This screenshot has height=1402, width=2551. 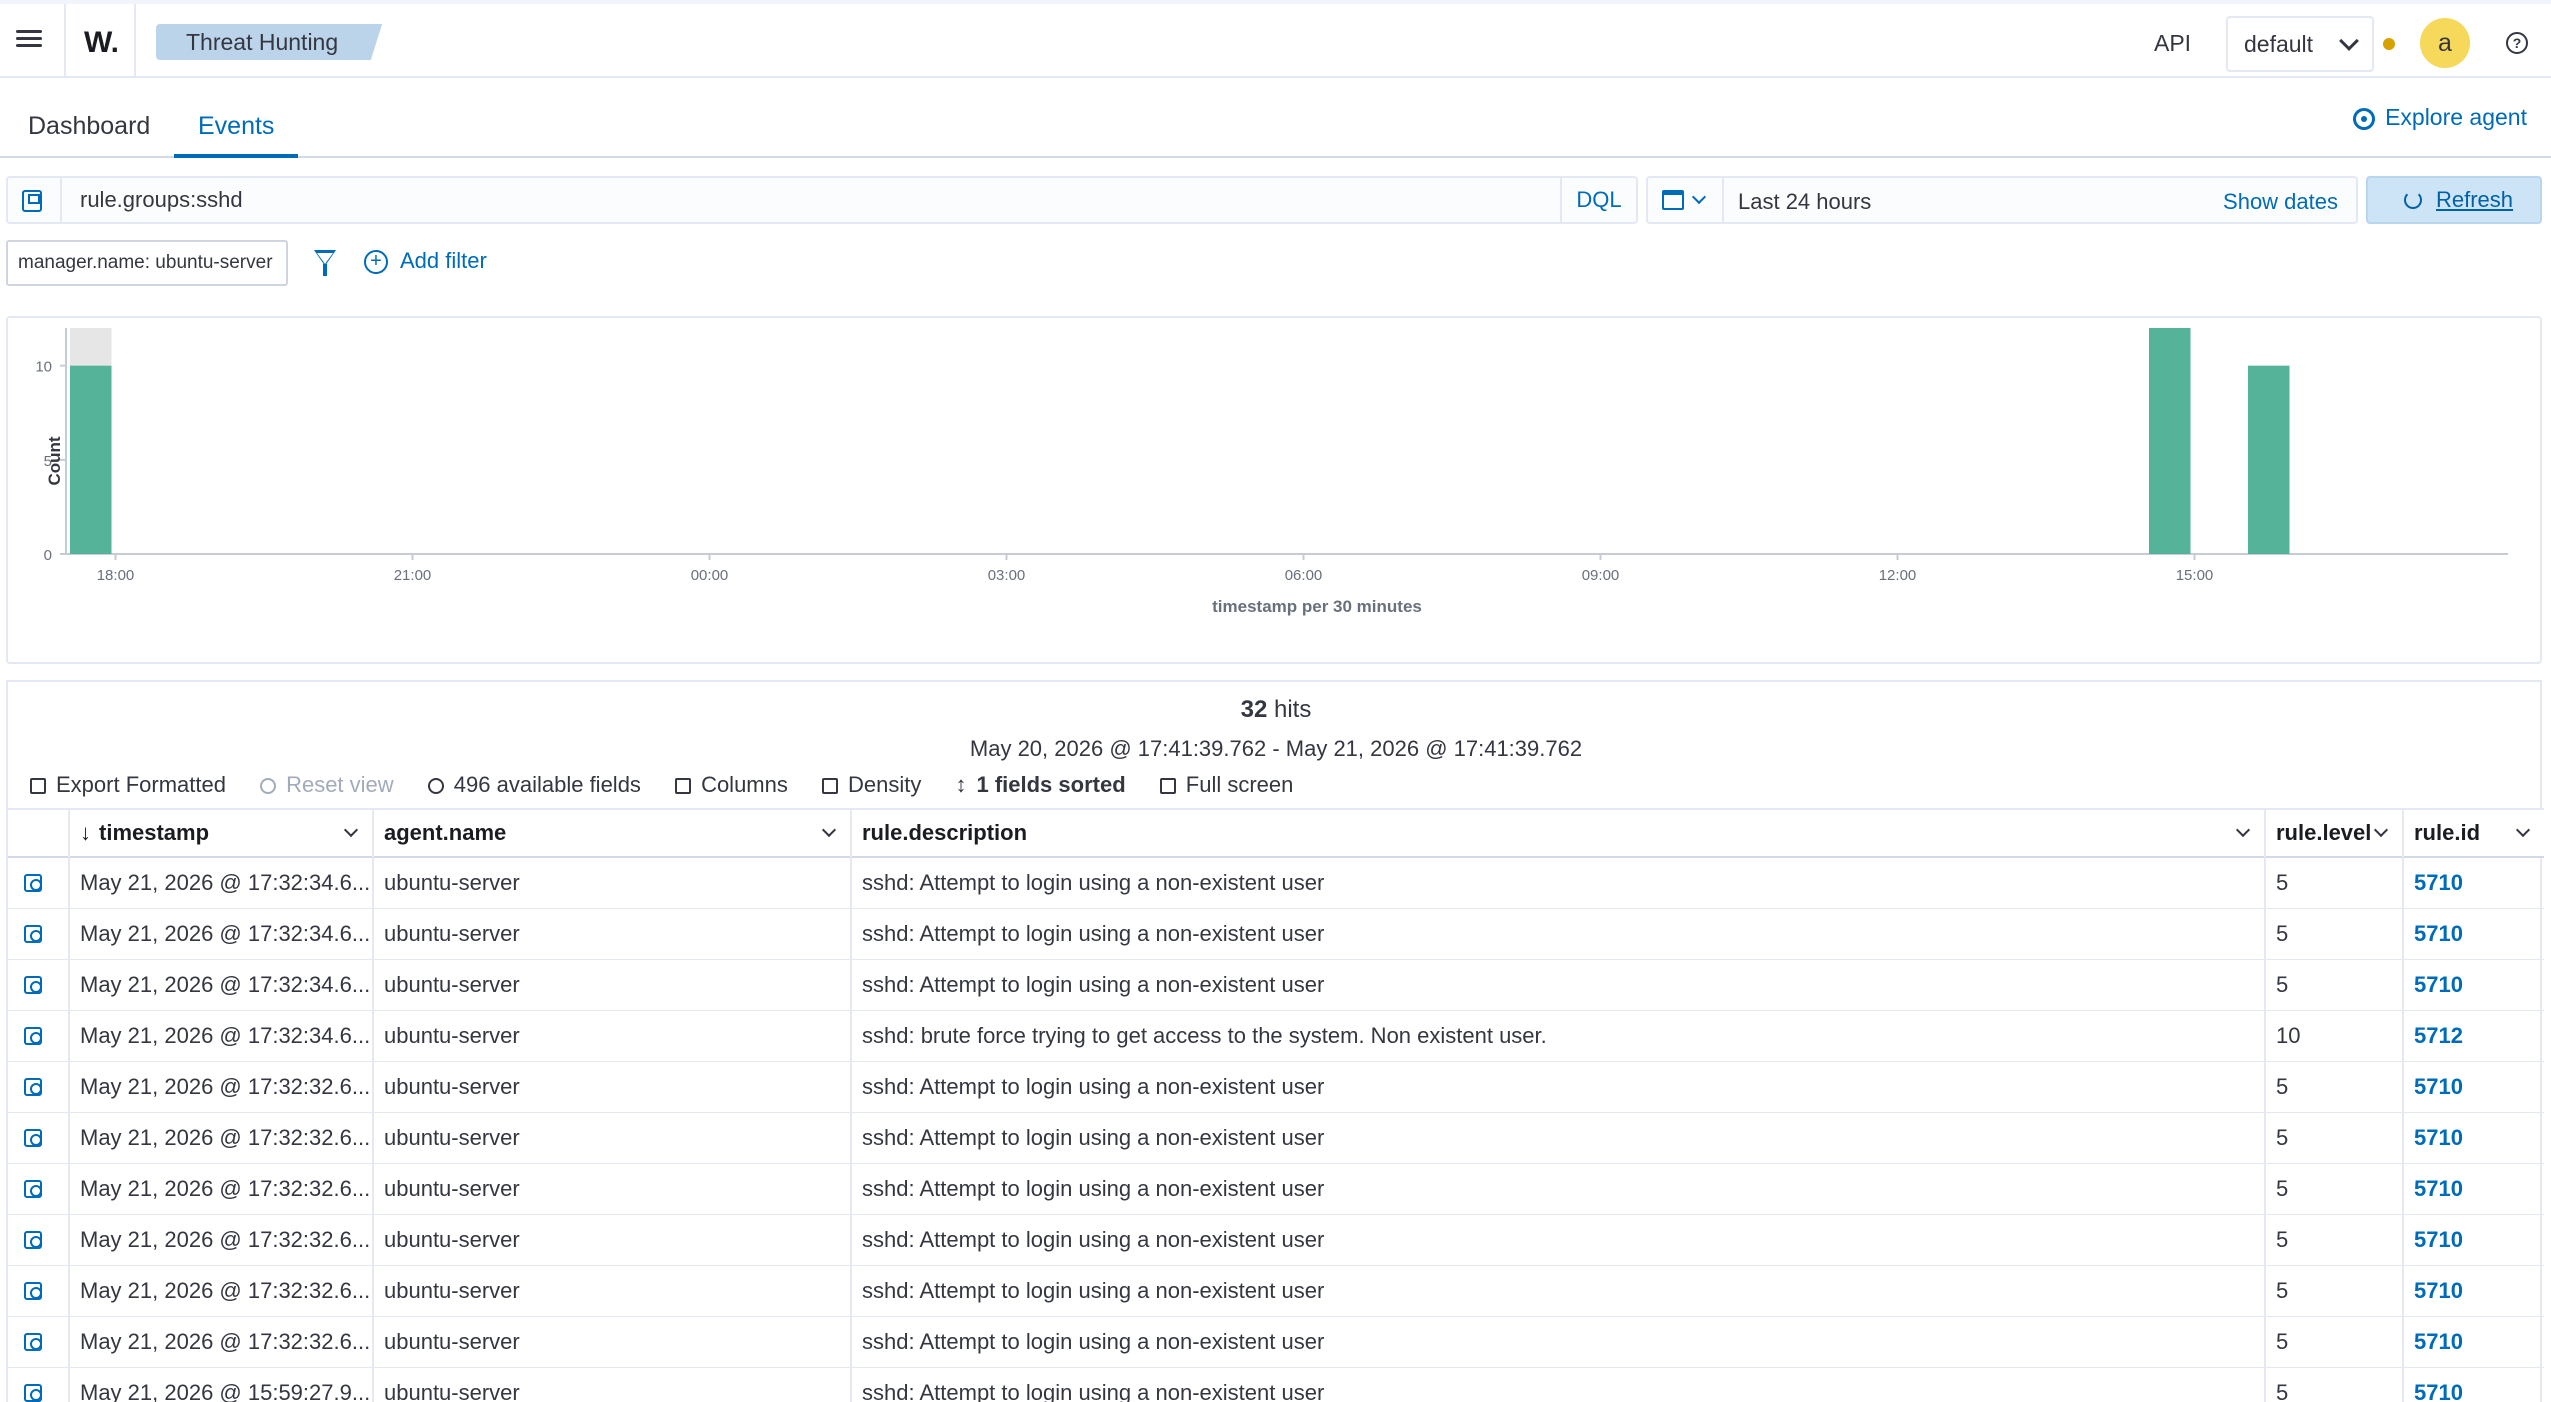 What do you see at coordinates (128, 785) in the screenshot?
I see `export-formatted-button: Export Formatted` at bounding box center [128, 785].